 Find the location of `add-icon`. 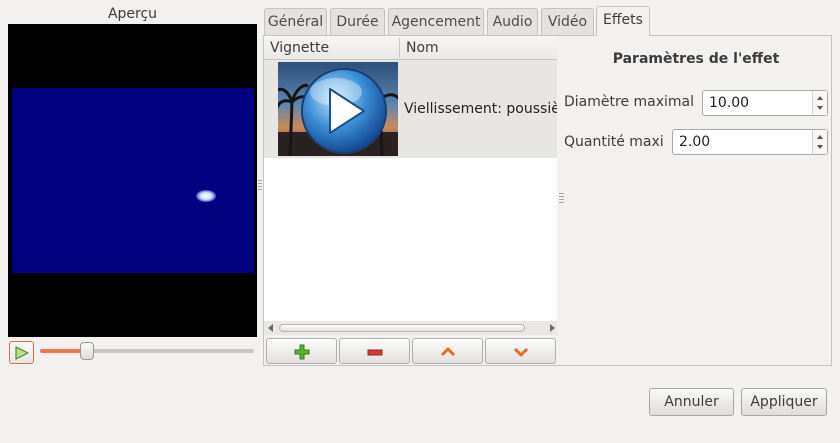

add-icon is located at coordinates (302, 352).